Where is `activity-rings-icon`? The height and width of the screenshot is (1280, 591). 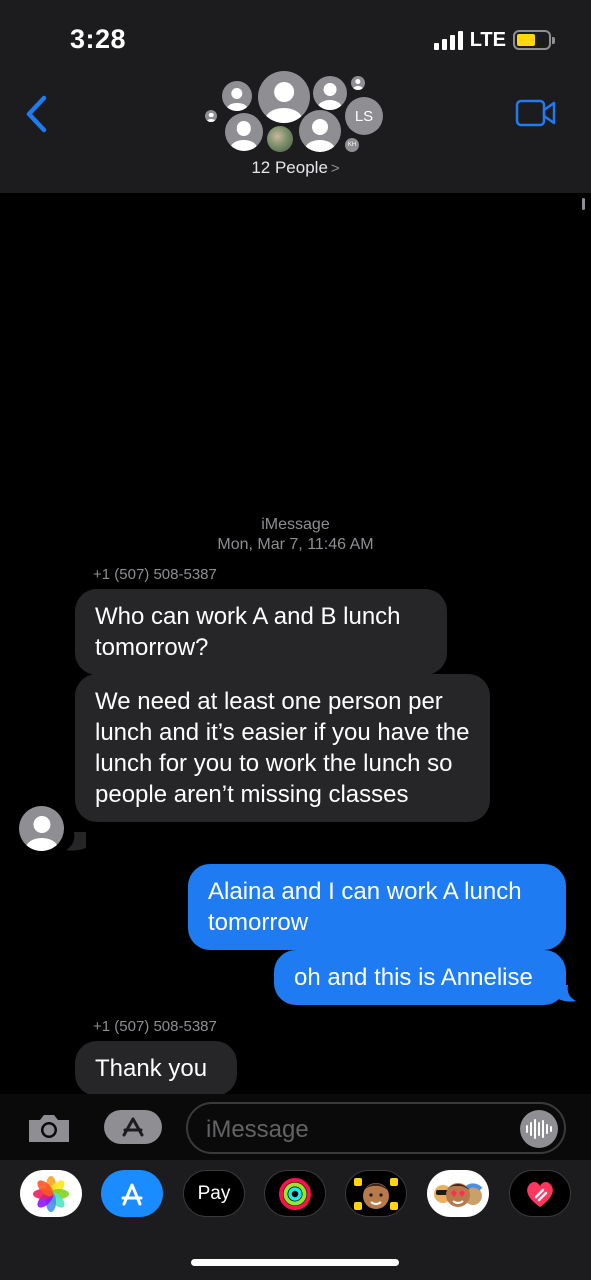 activity-rings-icon is located at coordinates (295, 1193).